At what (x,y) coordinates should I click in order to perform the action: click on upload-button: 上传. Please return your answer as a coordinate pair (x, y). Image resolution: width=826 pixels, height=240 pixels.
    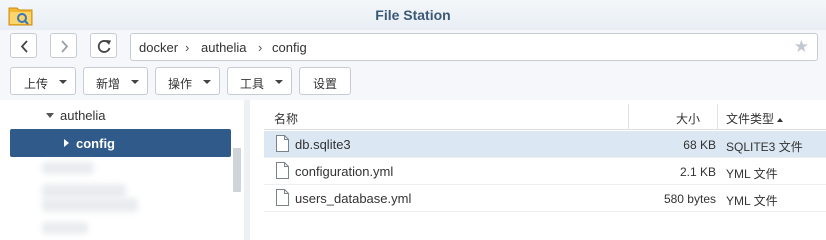
    Looking at the image, I should click on (43, 81).